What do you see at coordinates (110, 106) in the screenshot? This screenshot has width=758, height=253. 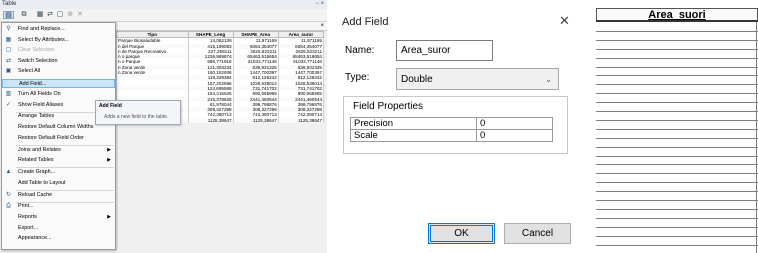 I see `tooltip-title: Add Field` at bounding box center [110, 106].